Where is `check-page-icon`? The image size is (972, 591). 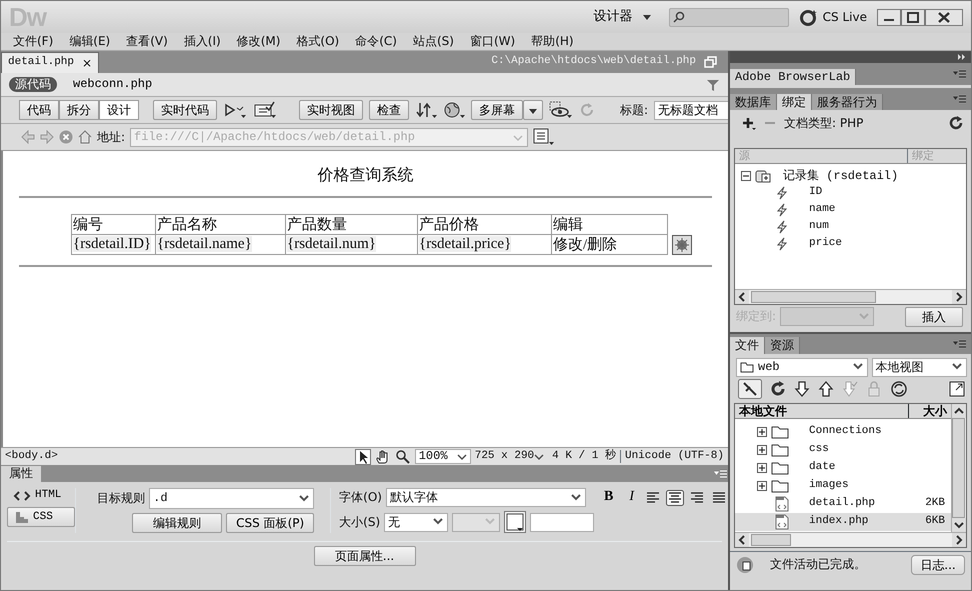 check-page-icon is located at coordinates (265, 110).